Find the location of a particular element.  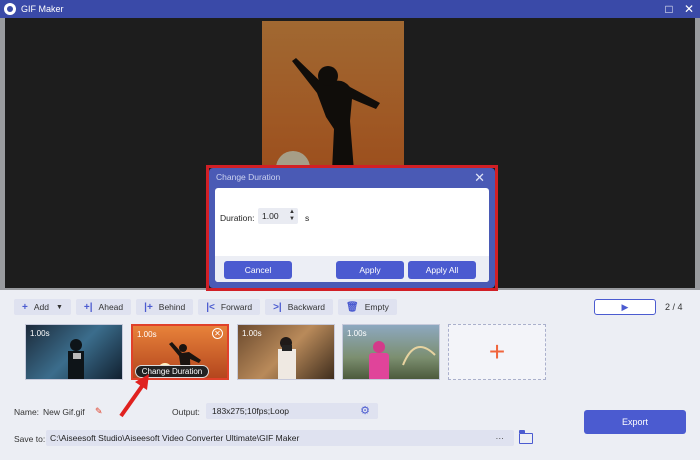

dialog-footer: Cancel Apply Apply All is located at coordinates (352, 269).